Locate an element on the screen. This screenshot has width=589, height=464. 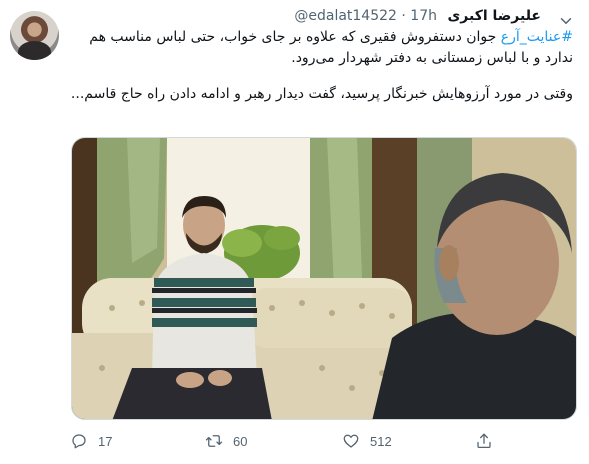
tweet-actions: 17 60 512 is located at coordinates (280, 441).